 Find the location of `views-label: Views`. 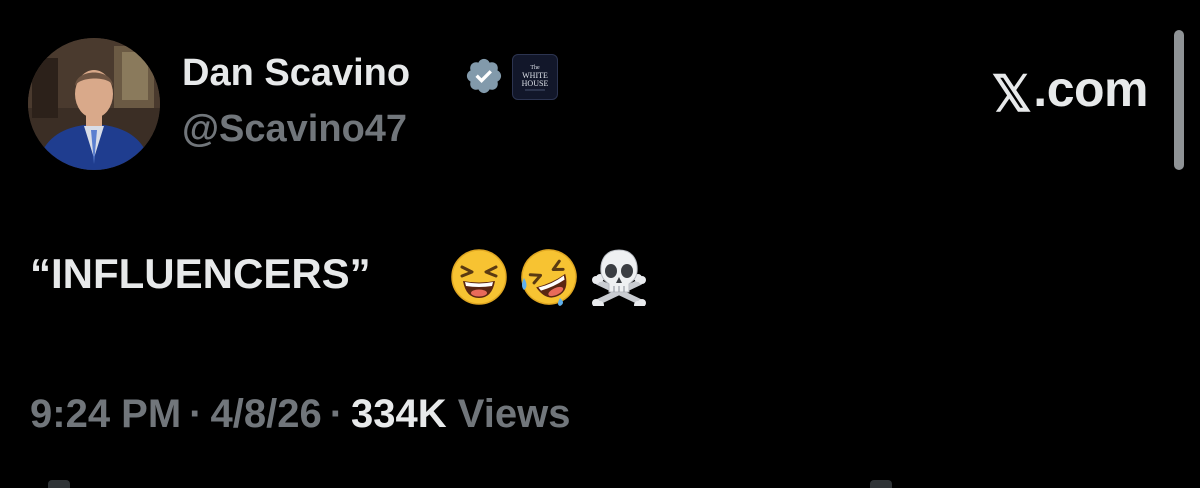

views-label: Views is located at coordinates (514, 414).